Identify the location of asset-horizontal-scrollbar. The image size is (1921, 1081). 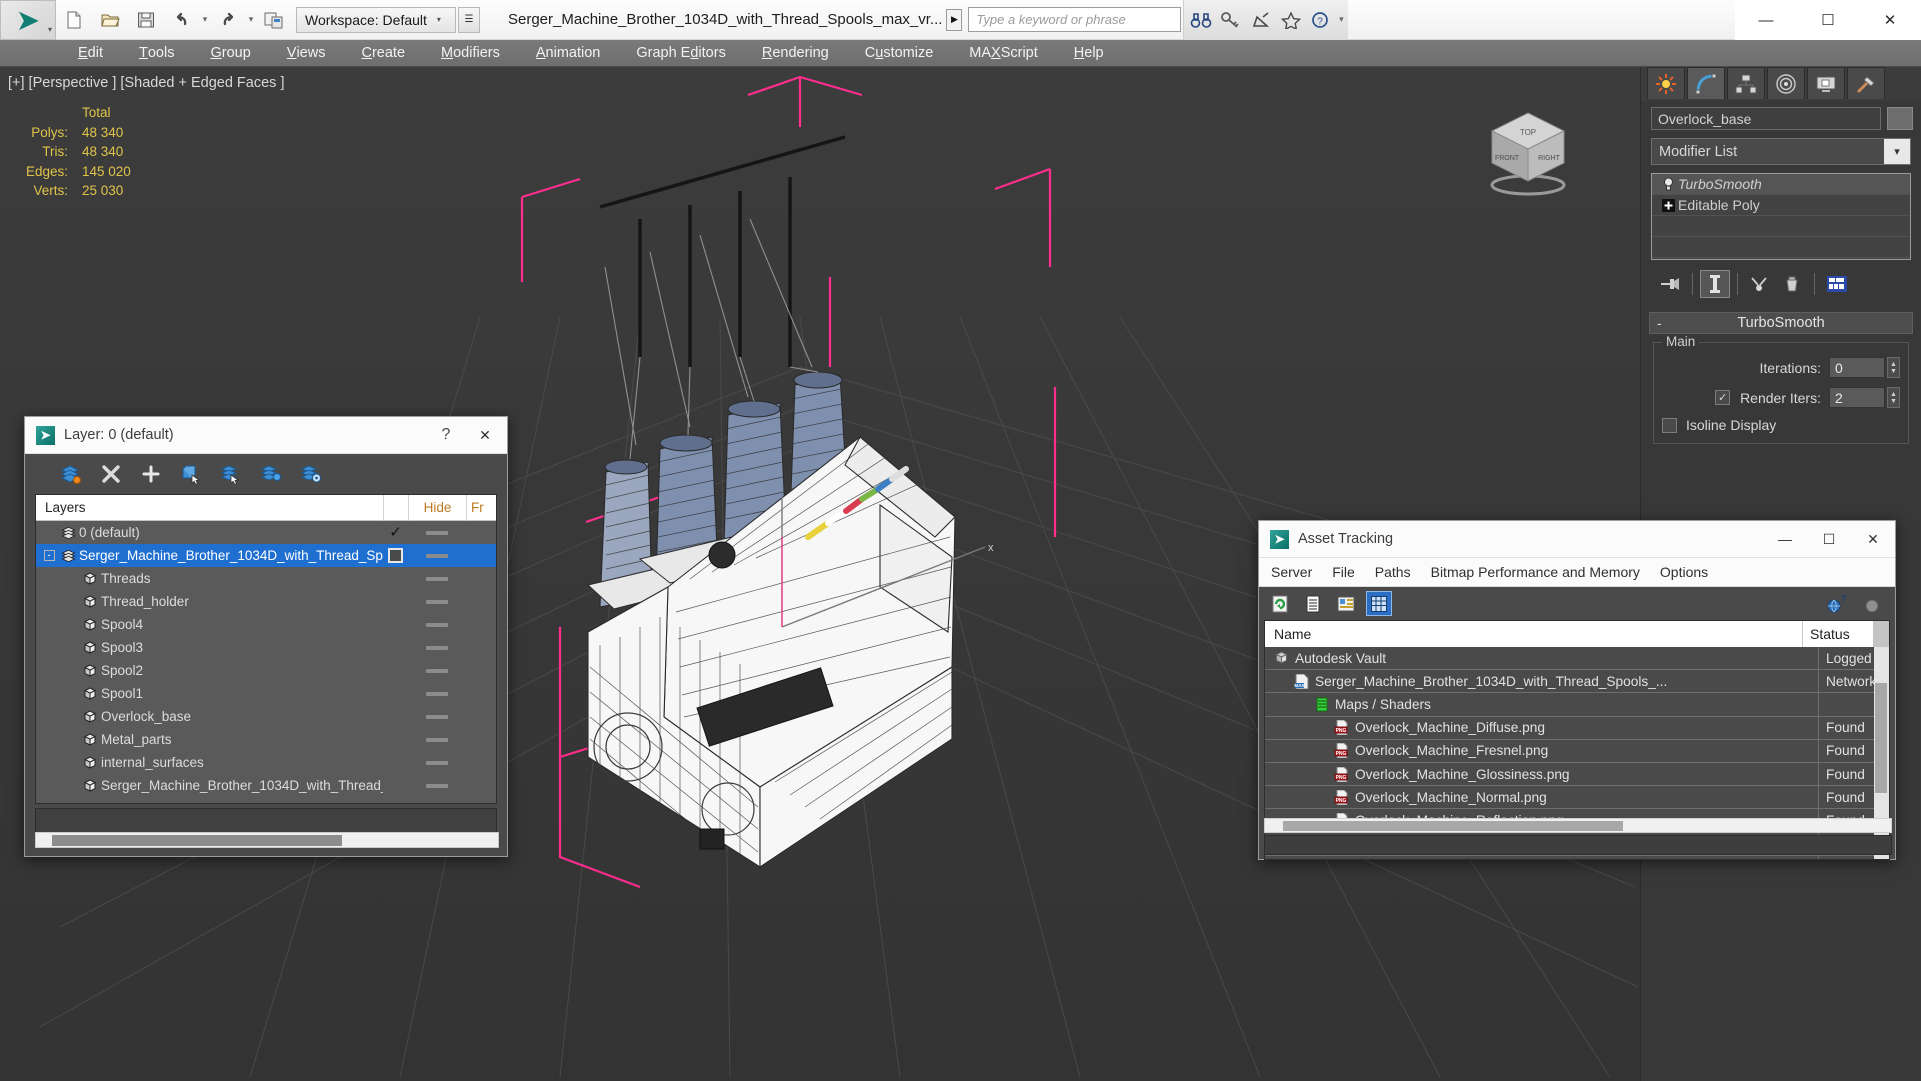
(1578, 825).